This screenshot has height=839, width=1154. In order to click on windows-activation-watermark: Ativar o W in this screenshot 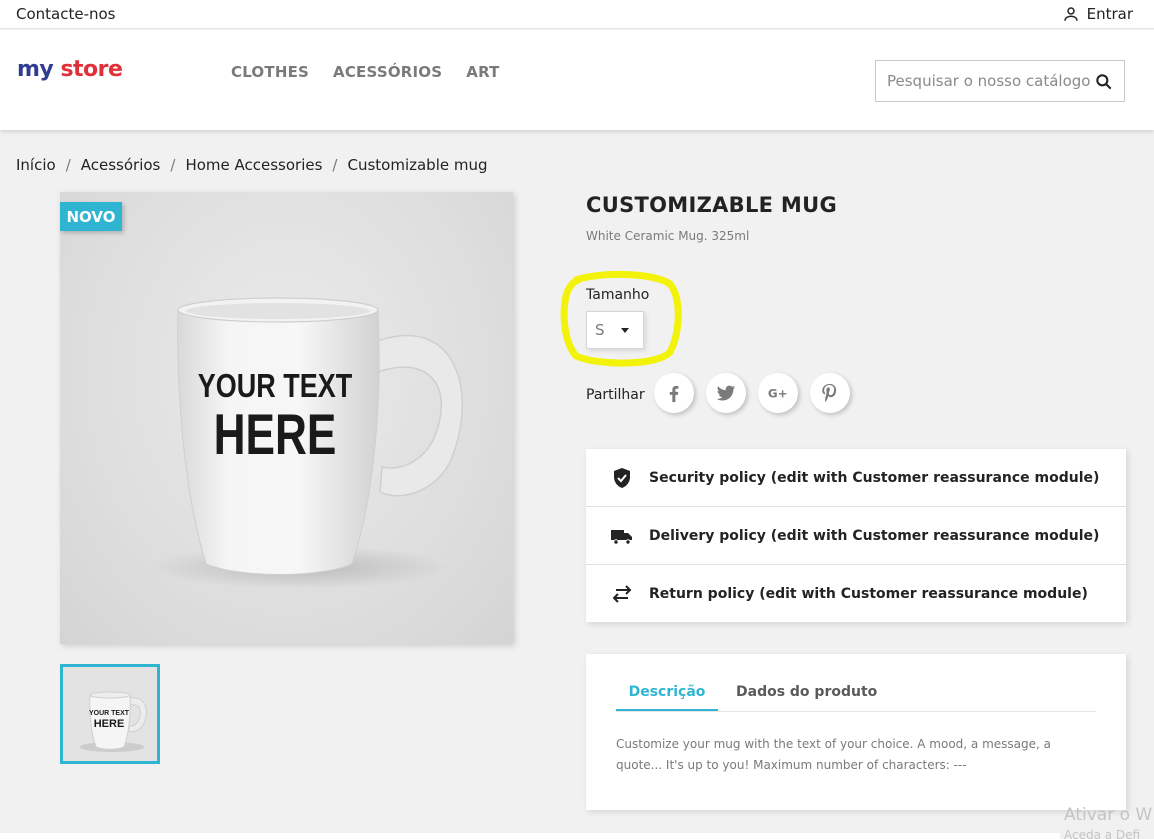, I will do `click(1108, 815)`.